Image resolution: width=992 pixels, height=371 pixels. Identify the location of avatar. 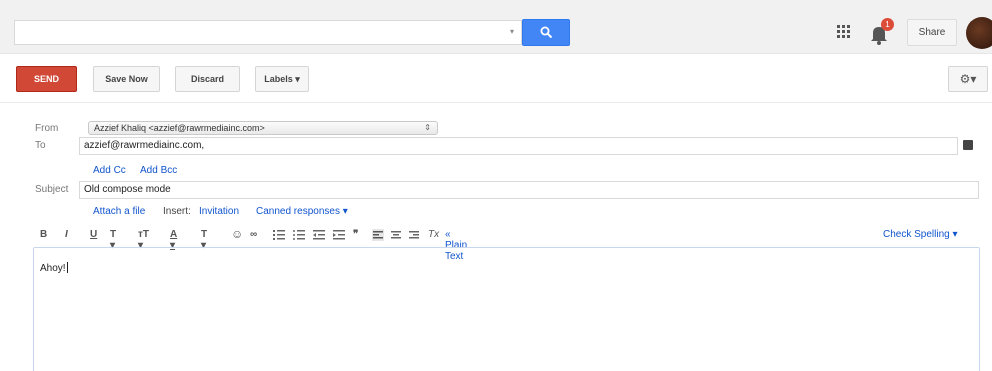
(979, 33).